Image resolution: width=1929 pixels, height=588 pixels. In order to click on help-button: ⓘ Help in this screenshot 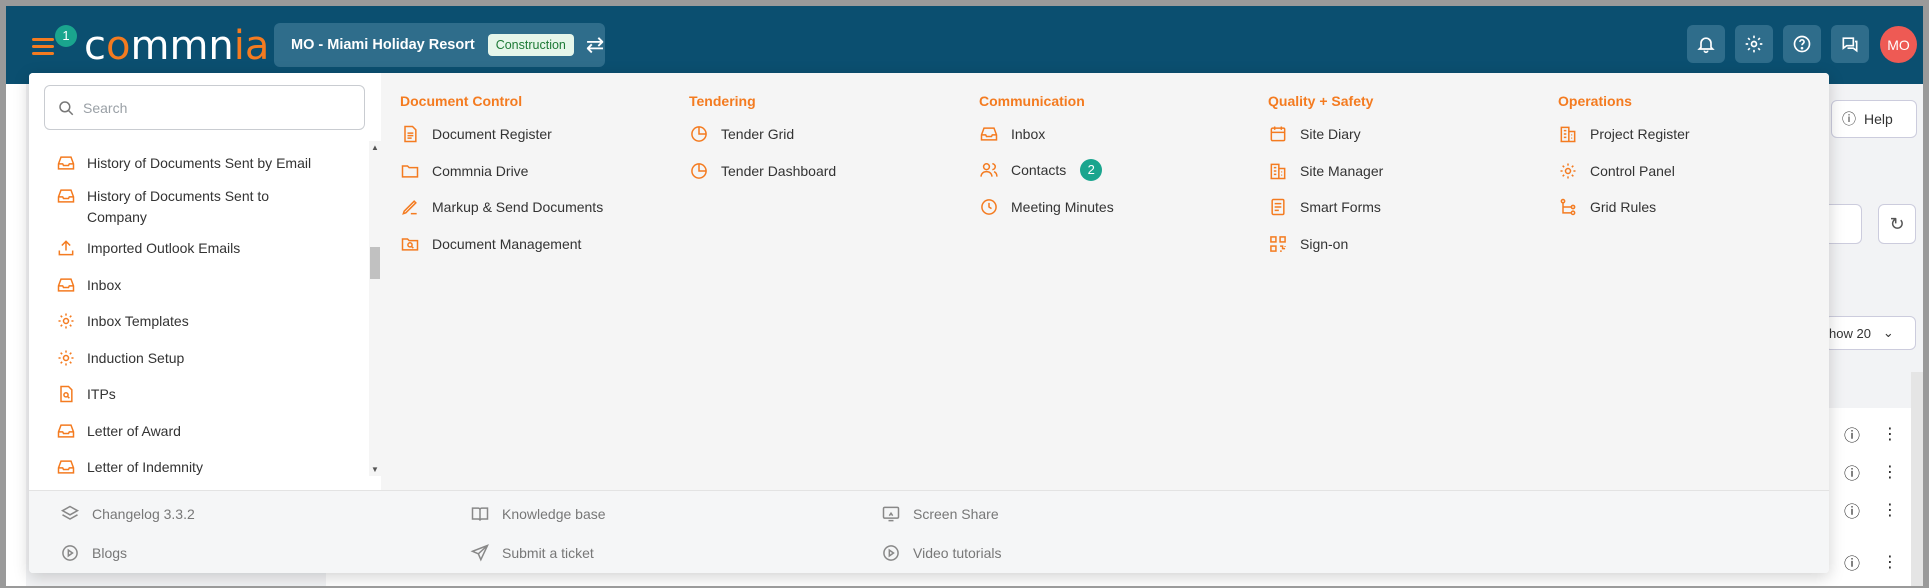, I will do `click(1874, 119)`.